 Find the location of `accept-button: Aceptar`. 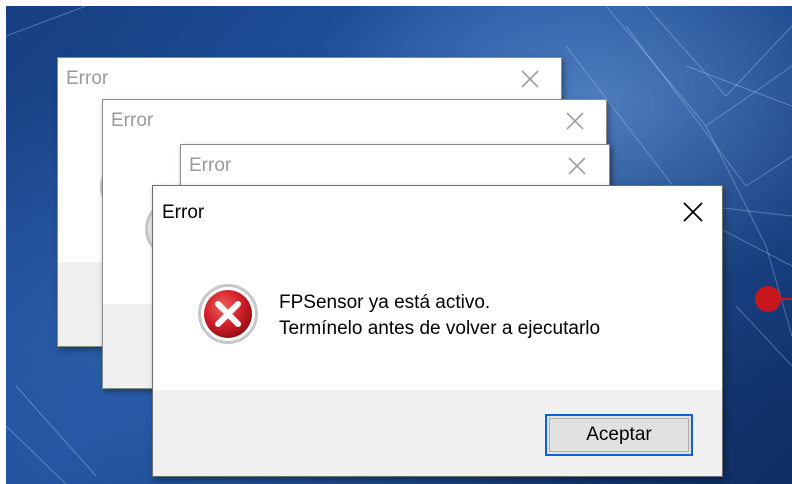

accept-button: Aceptar is located at coordinates (619, 435).